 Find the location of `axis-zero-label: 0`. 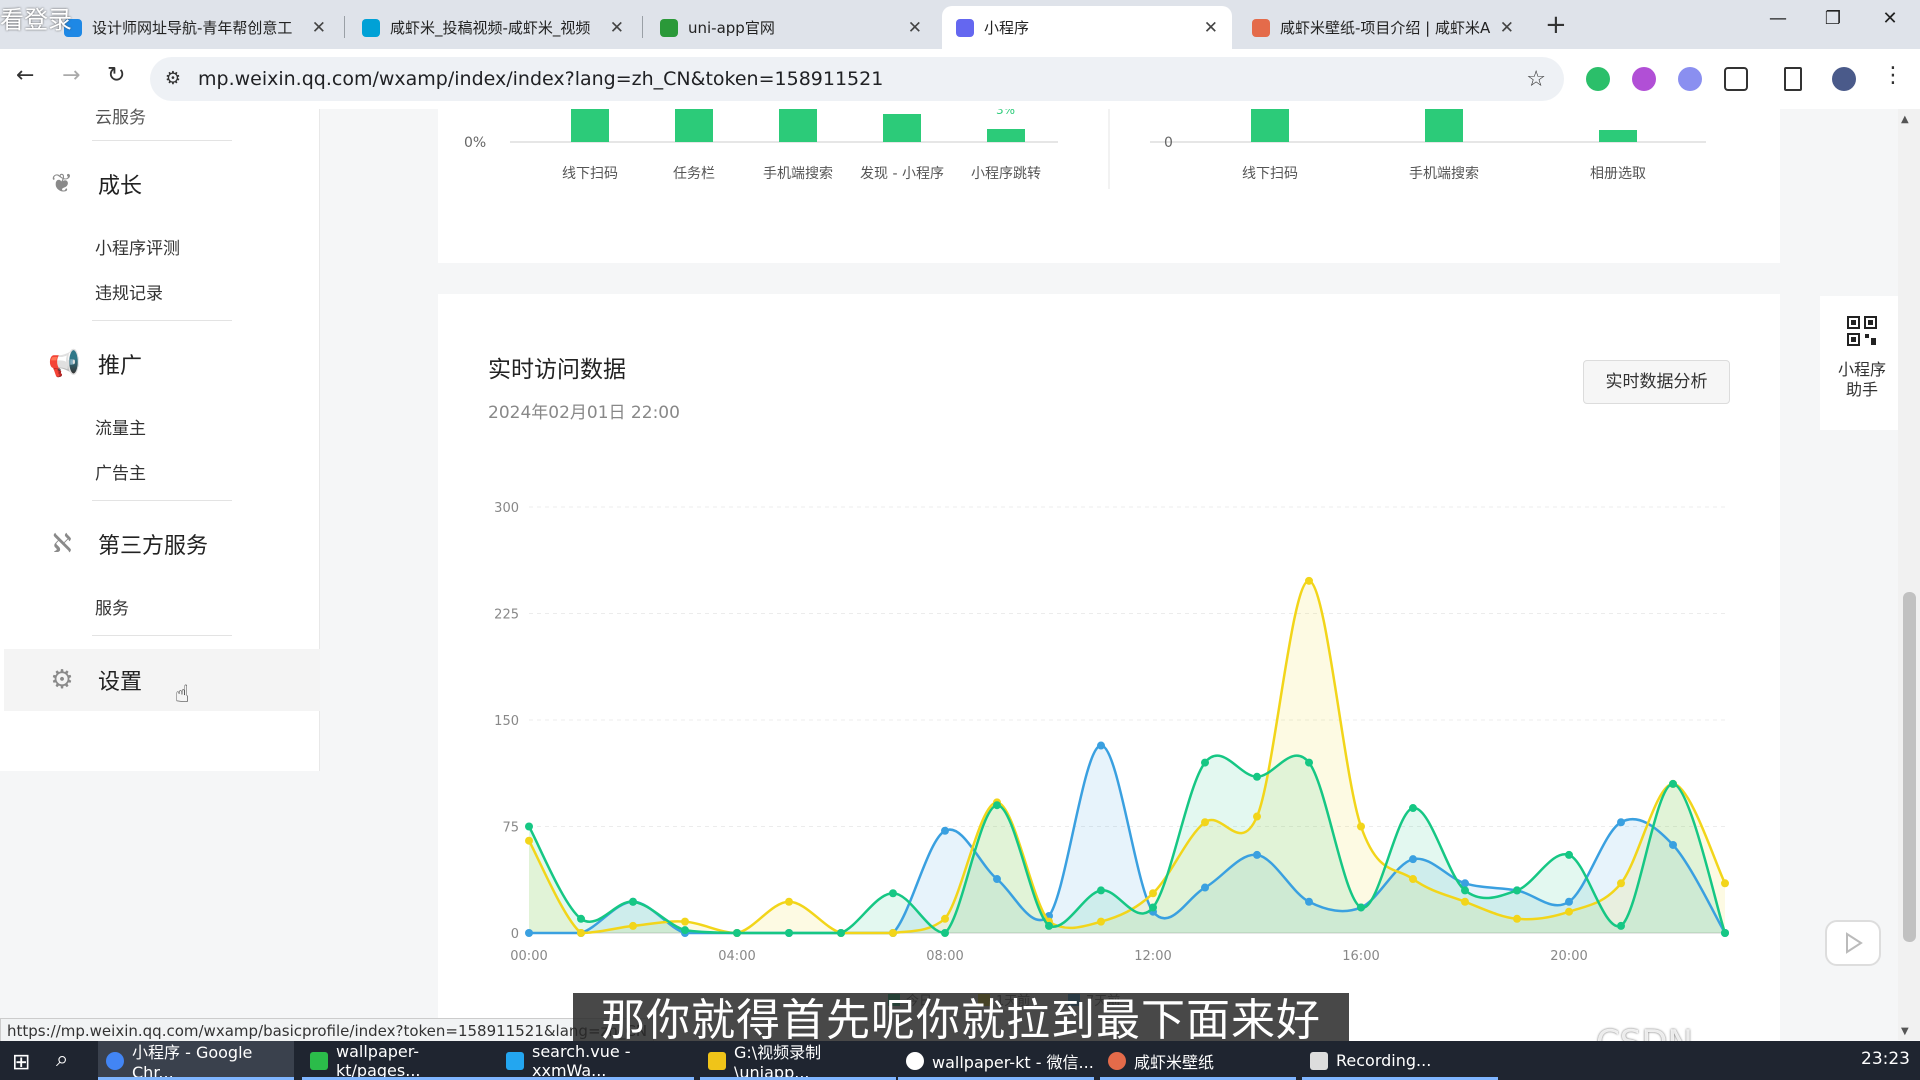

axis-zero-label: 0 is located at coordinates (1168, 143).